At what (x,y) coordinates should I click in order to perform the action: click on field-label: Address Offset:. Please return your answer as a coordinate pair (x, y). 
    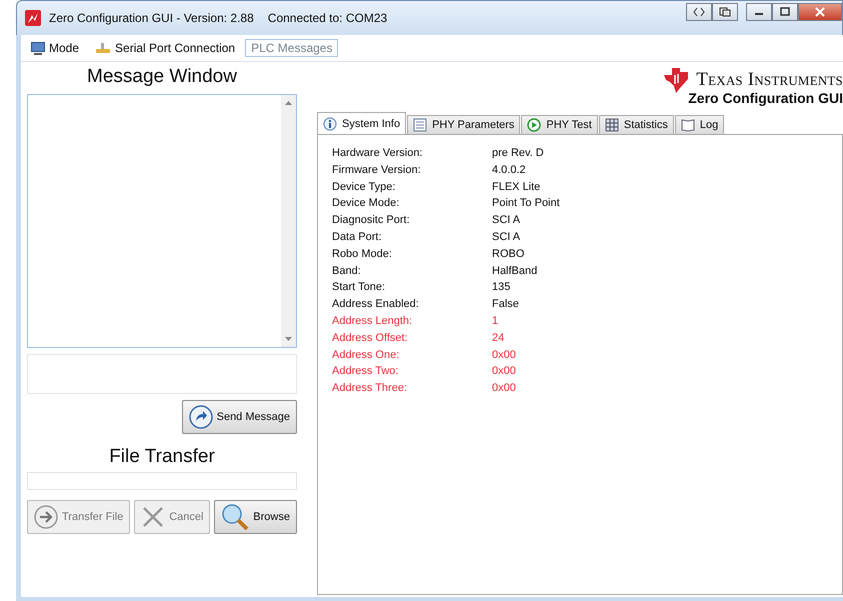
    Looking at the image, I should click on (370, 339).